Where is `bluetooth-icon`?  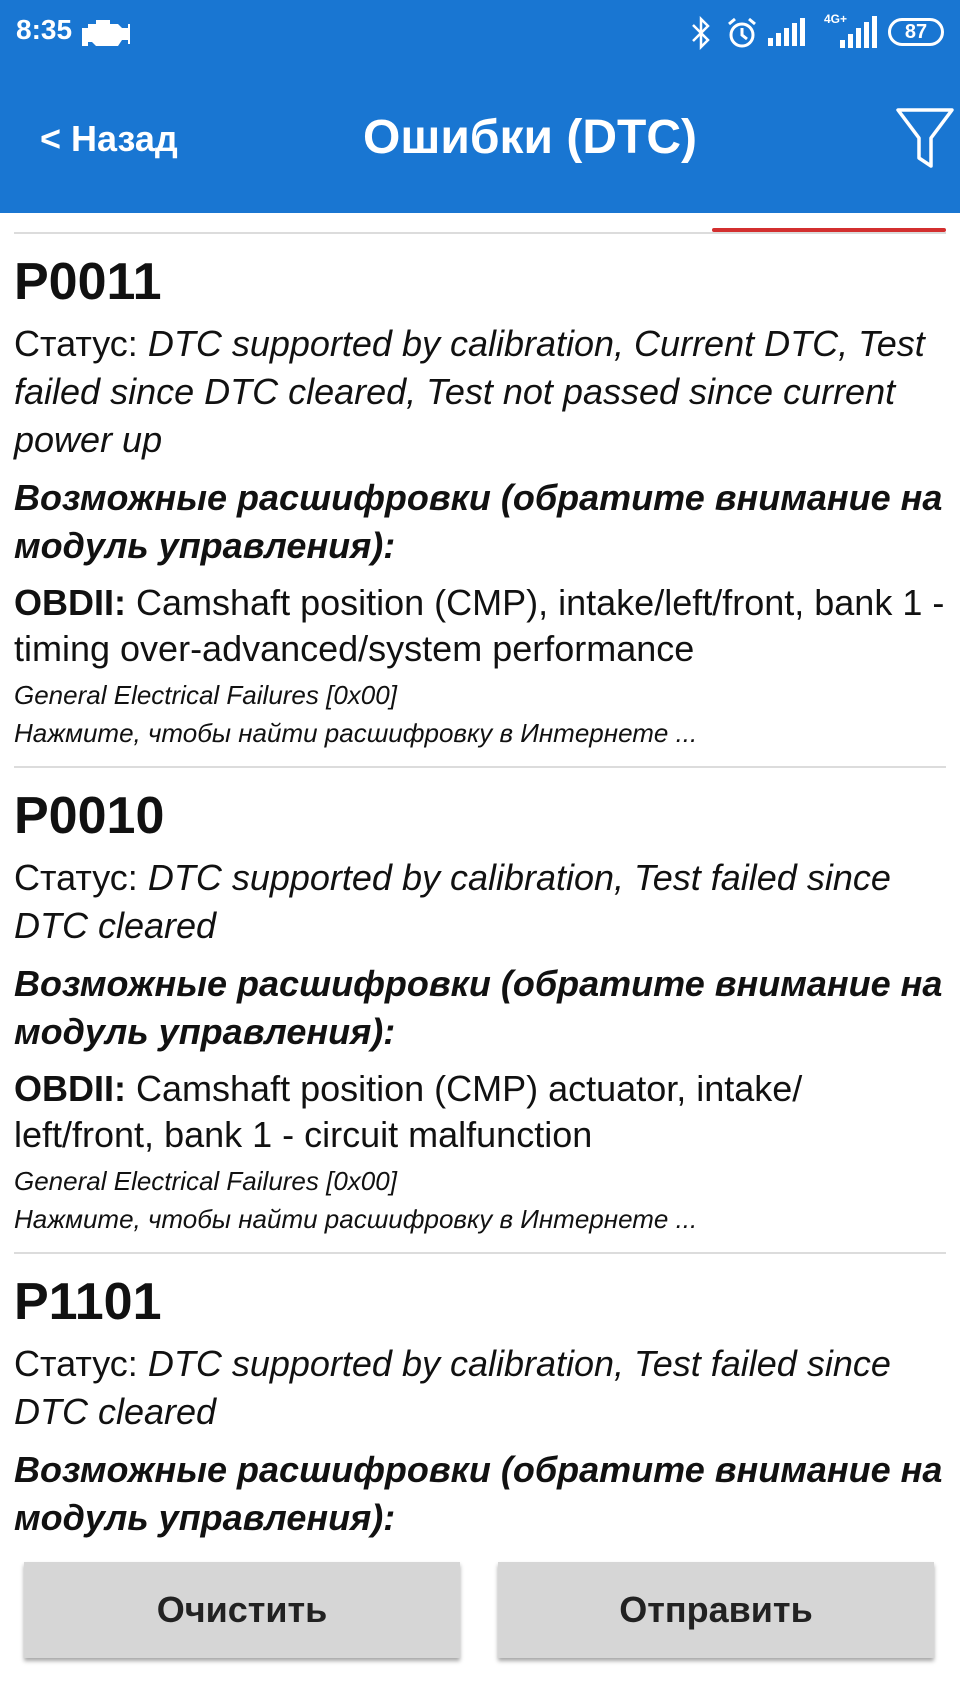 bluetooth-icon is located at coordinates (701, 33).